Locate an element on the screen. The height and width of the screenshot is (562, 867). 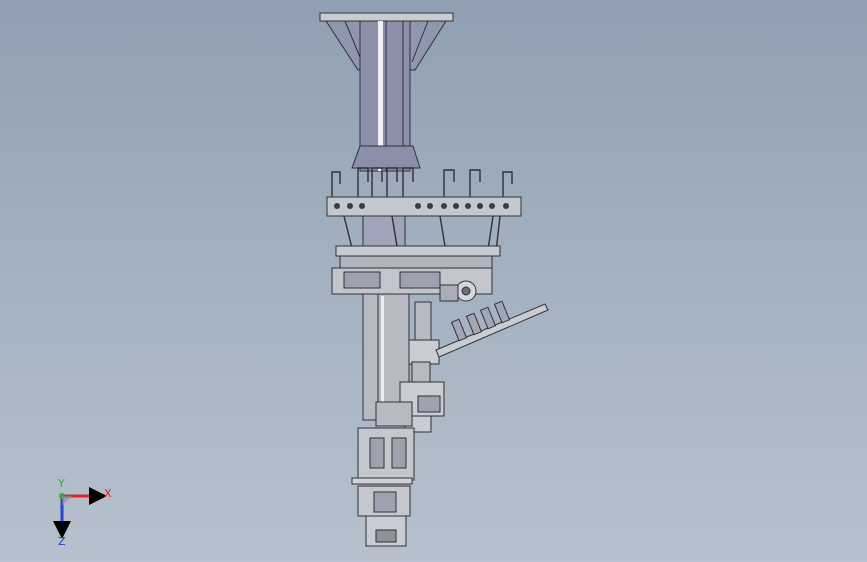
coordinate-triad: X Y Z is located at coordinates (84, 514).